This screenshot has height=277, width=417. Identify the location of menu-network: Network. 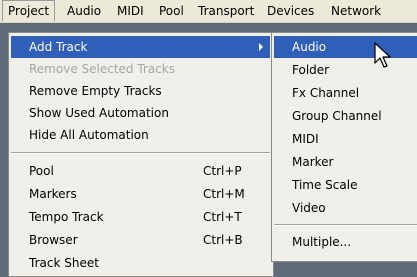
(356, 11).